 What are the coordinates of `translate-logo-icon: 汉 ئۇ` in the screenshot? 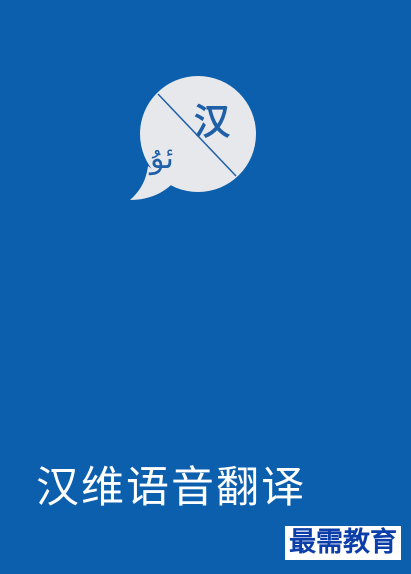 It's located at (193, 141).